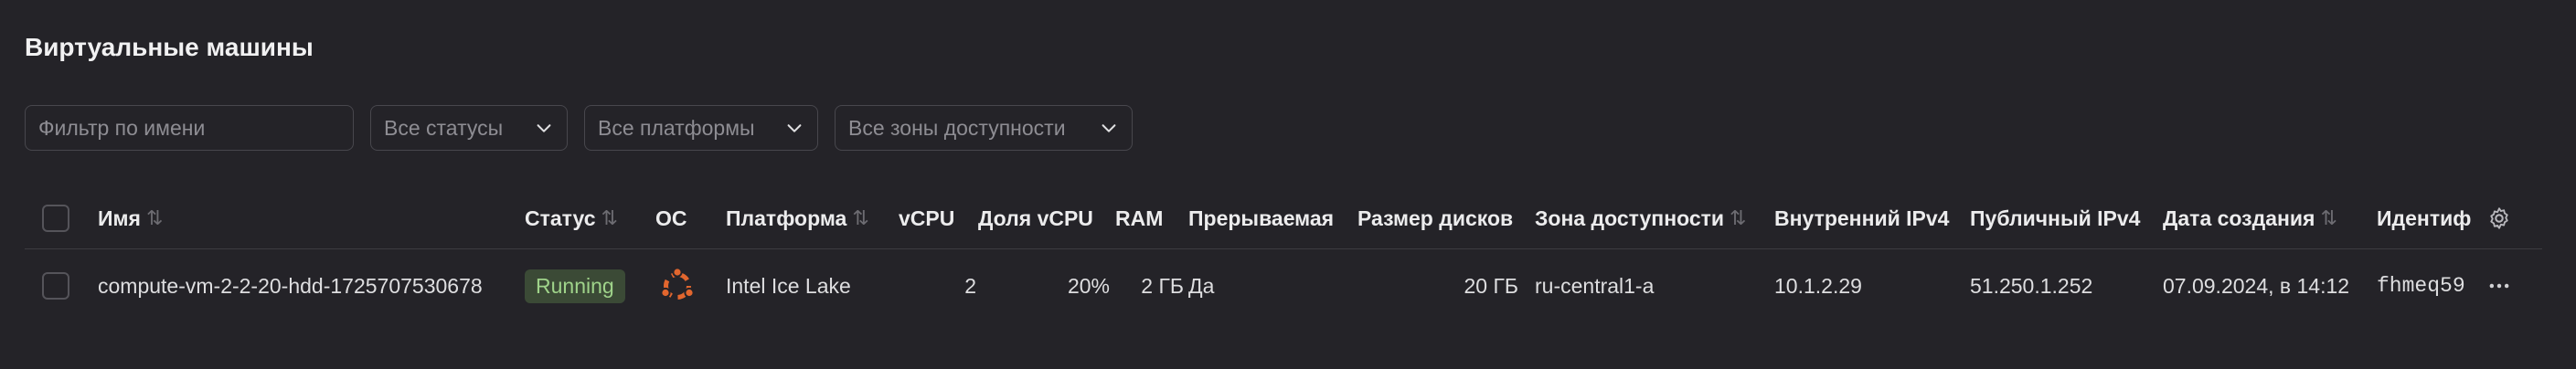  I want to click on more-dots-icon, so click(2499, 286).